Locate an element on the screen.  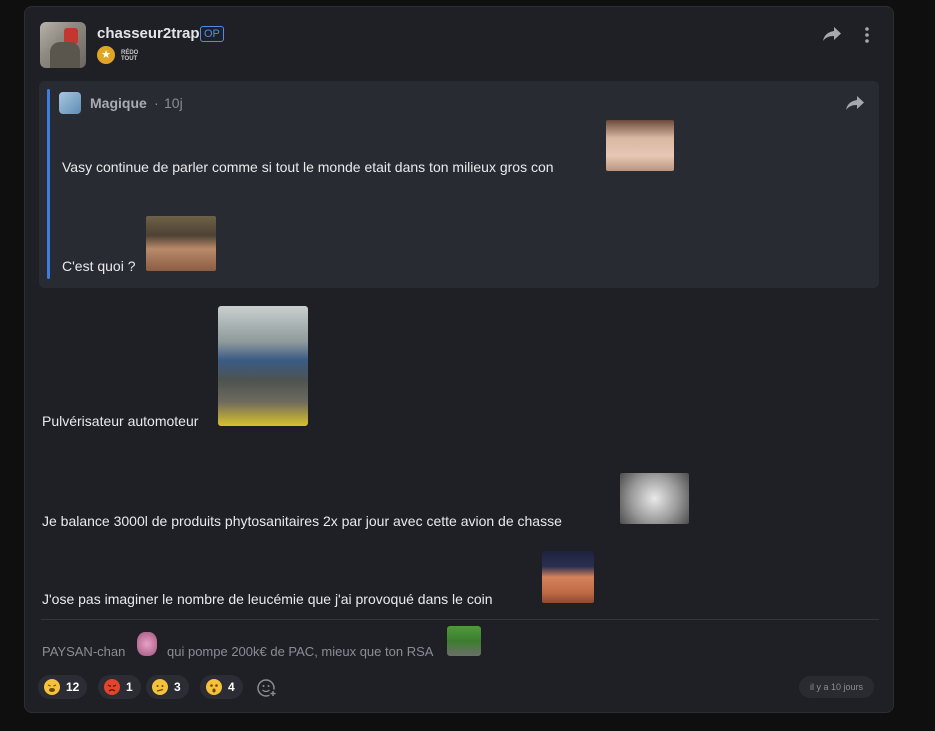
reaction-count: 3 is located at coordinates (177, 687).